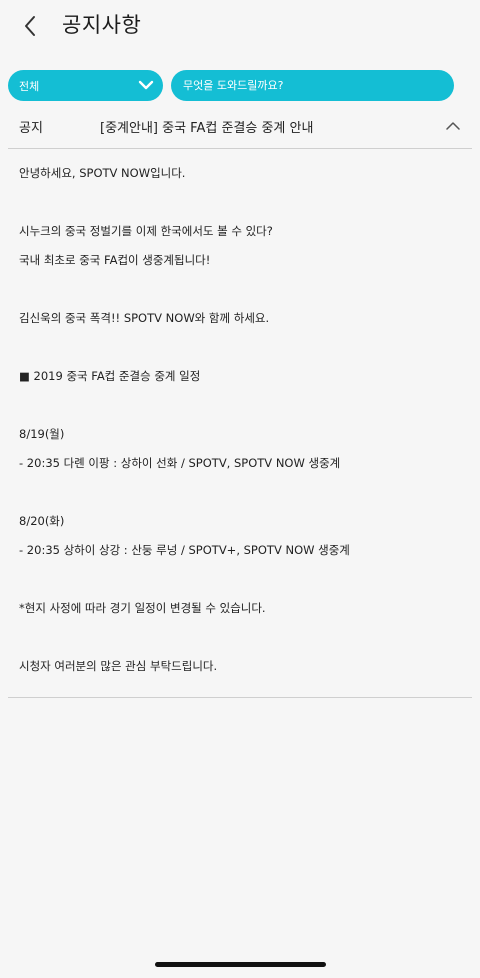  I want to click on chevron-left-icon, so click(30, 26).